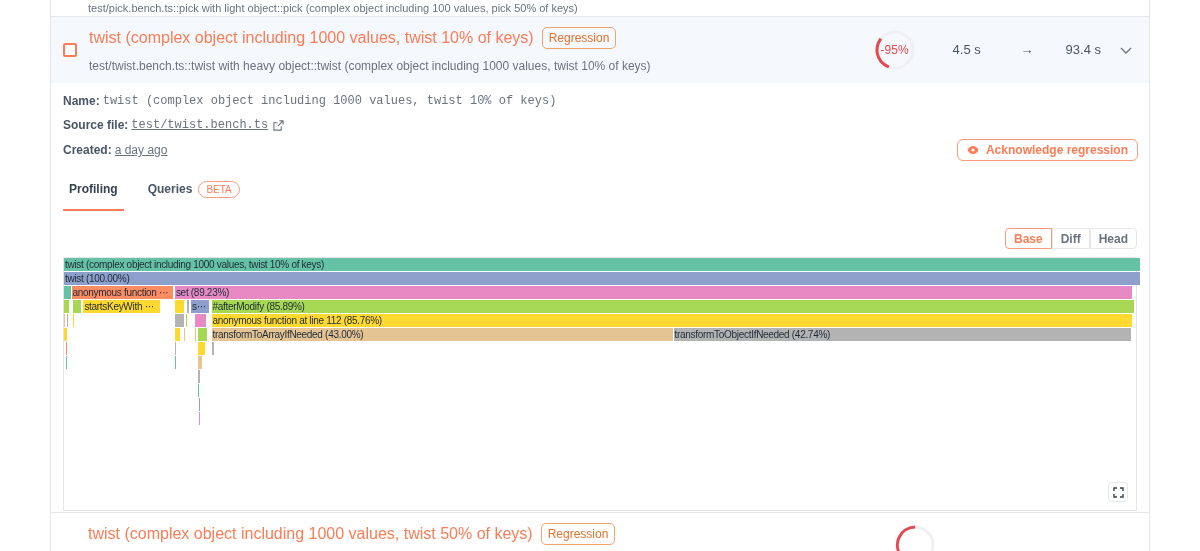 The height and width of the screenshot is (551, 1200). What do you see at coordinates (200, 125) in the screenshot?
I see `source-link: test/twist.bench.ts` at bounding box center [200, 125].